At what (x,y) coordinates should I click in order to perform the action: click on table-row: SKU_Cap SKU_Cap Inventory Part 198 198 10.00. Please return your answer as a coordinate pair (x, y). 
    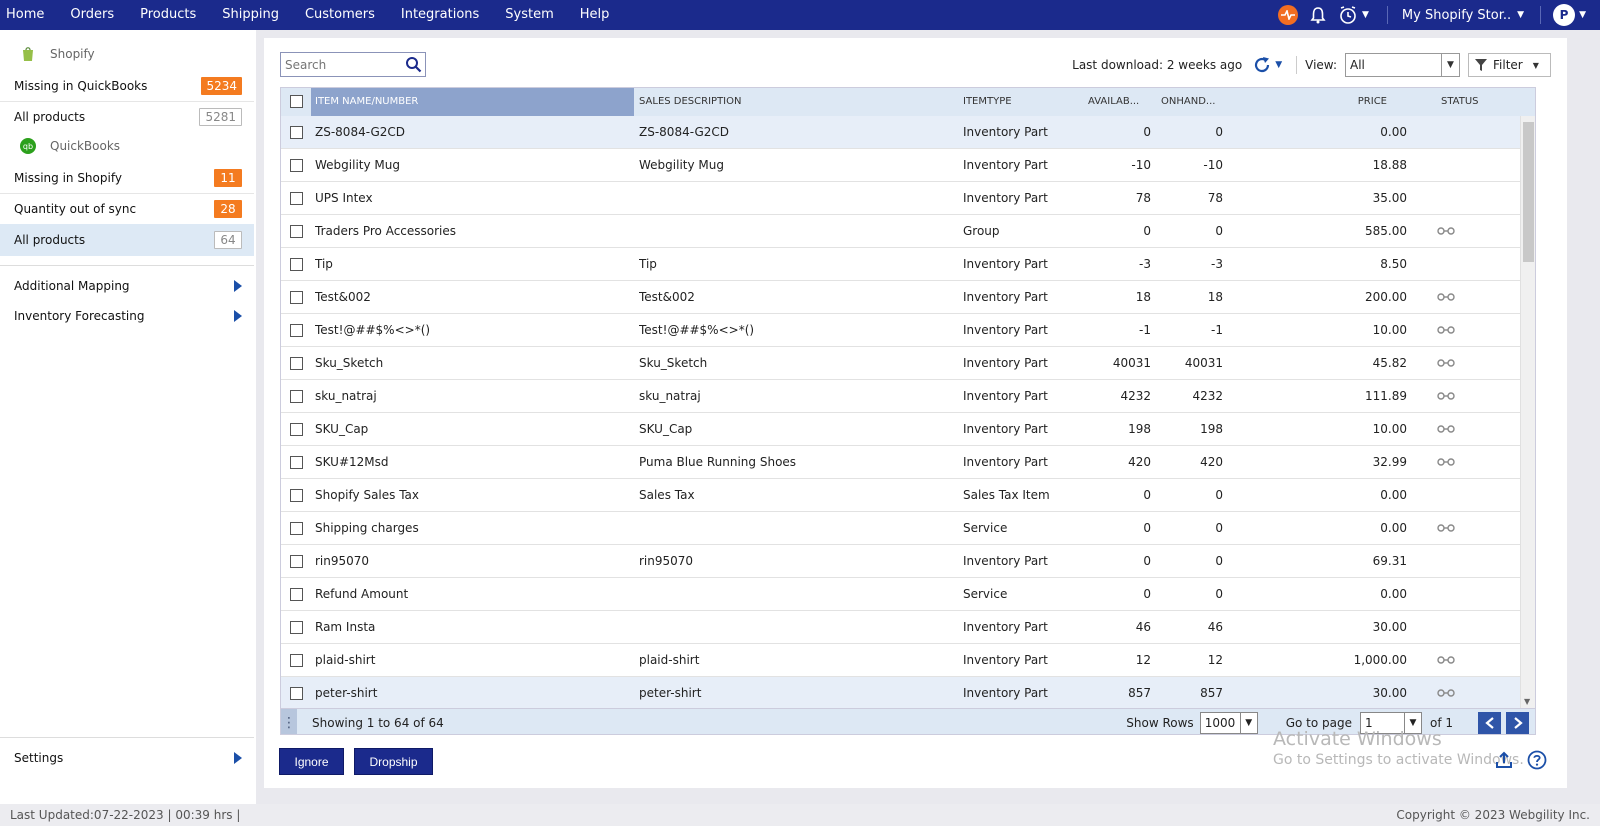
    Looking at the image, I should click on (908, 429).